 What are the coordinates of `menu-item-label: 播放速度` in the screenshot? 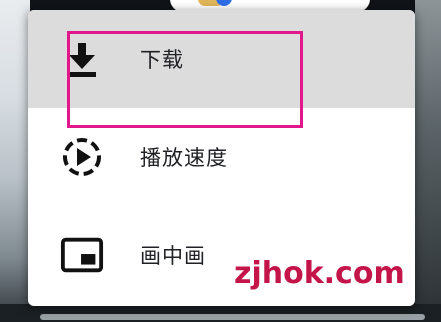 It's located at (184, 158).